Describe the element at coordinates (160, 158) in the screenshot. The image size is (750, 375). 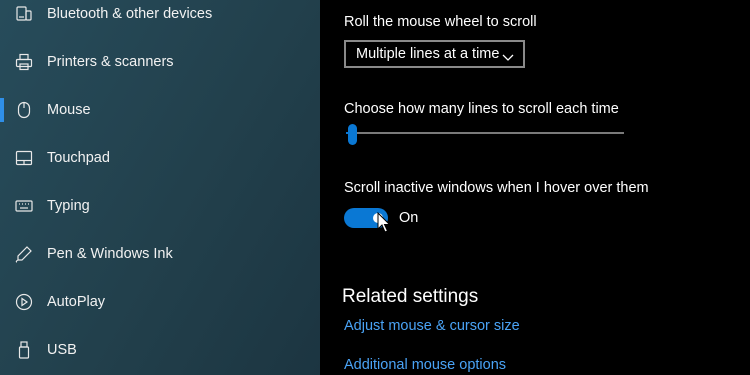
I see `sidebar-item-touchpad: Touchpad` at that location.